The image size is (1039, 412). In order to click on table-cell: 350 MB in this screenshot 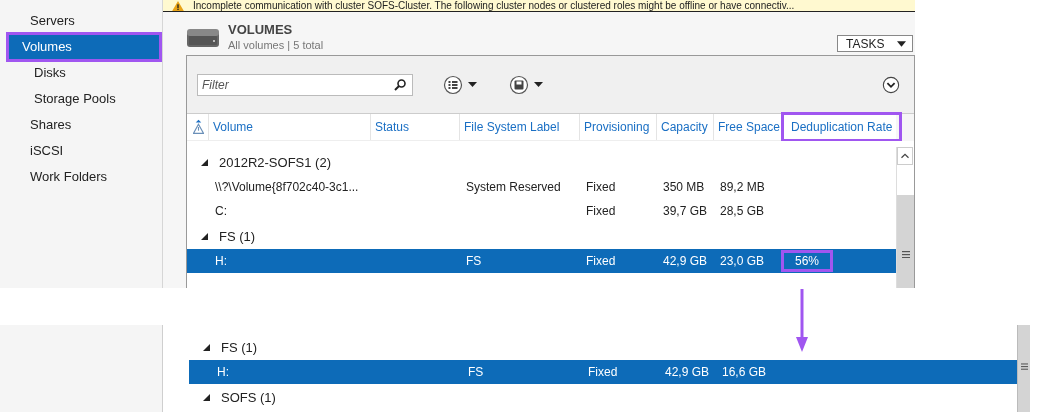, I will do `click(684, 187)`.